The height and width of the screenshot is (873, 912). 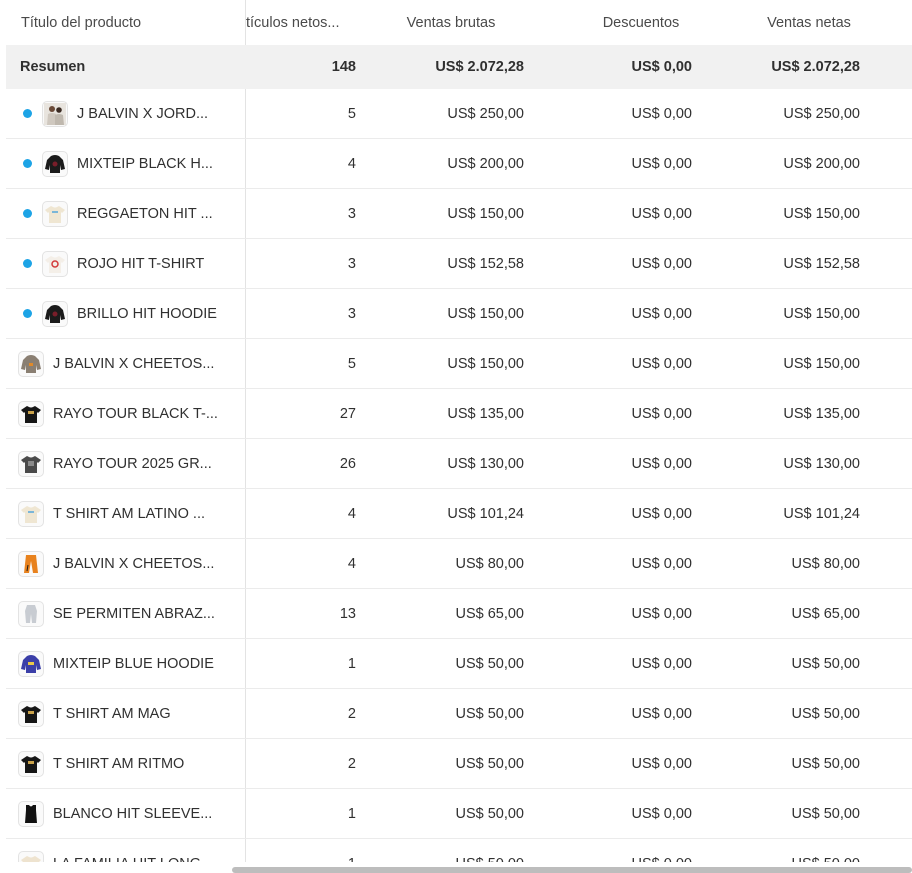 What do you see at coordinates (489, 613) in the screenshot?
I see `gross-sales-cell: US$ 65,00` at bounding box center [489, 613].